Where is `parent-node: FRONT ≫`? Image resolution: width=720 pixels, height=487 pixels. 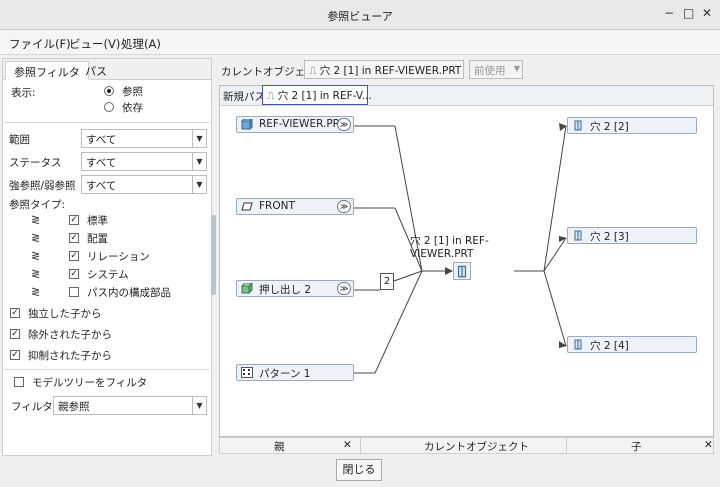
parent-node: FRONT ≫ is located at coordinates (295, 206).